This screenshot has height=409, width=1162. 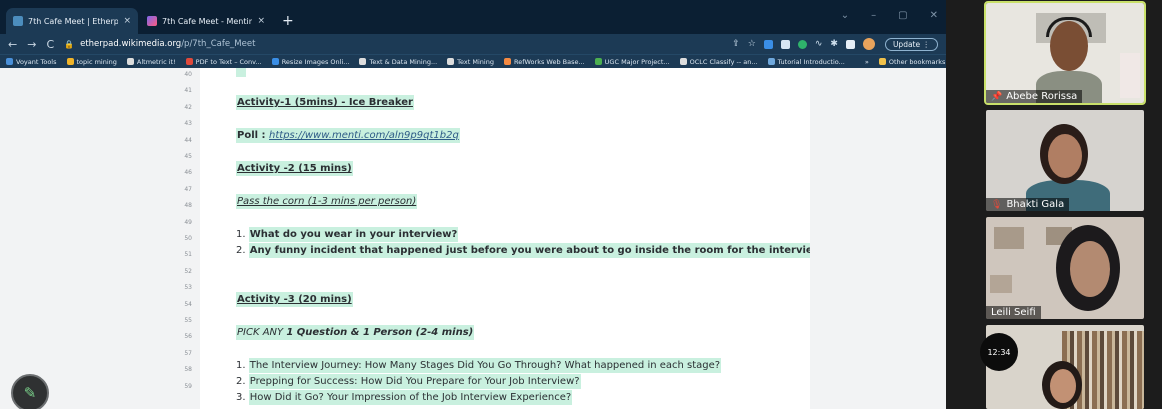 I want to click on bookmark-item: Text Mining, so click(x=470, y=62).